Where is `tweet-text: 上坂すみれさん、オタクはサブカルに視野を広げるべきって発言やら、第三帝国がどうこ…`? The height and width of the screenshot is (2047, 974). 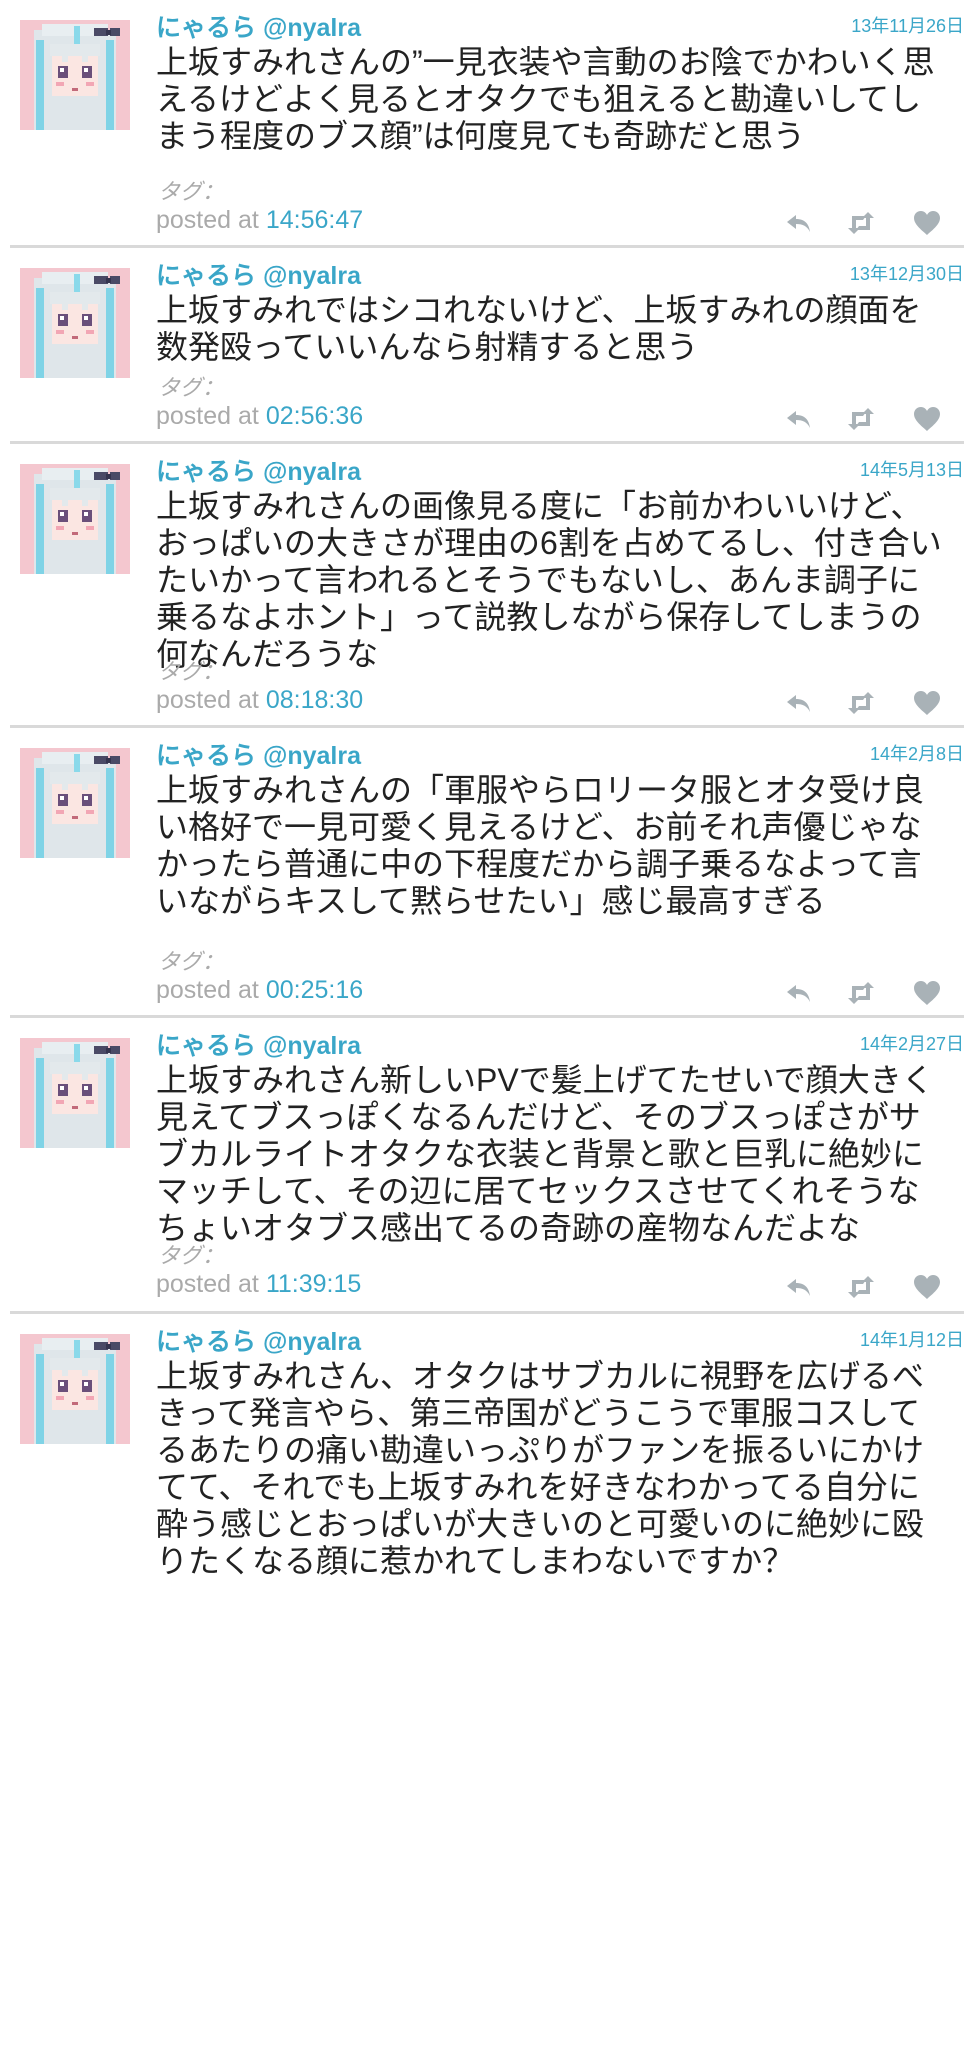 tweet-text: 上坂すみれさん、オタクはサブカルに視野を広げるべきって発言やら、第三帝国がどうこ… is located at coordinates (540, 1468).